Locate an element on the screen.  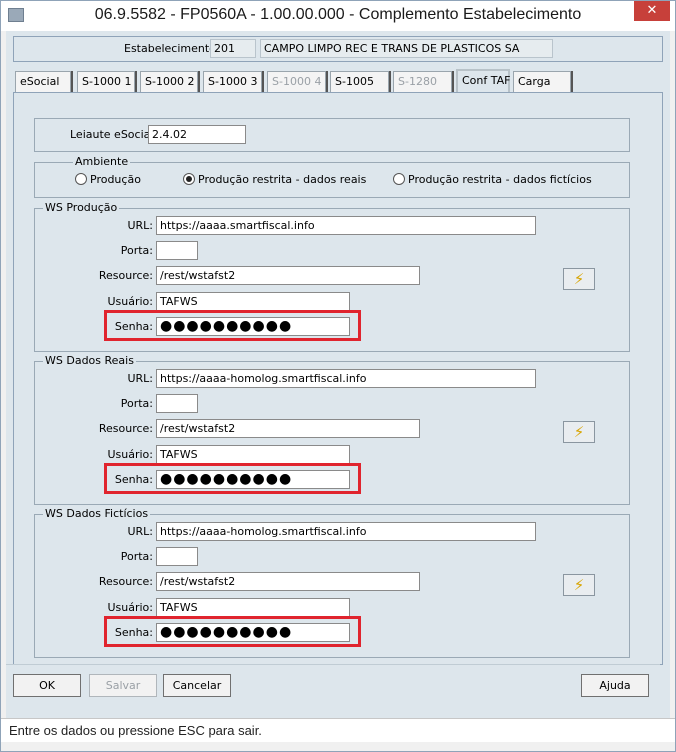
radio-producao-restrita-ficticios: Produção restrita - dados fictícios is located at coordinates (492, 179).